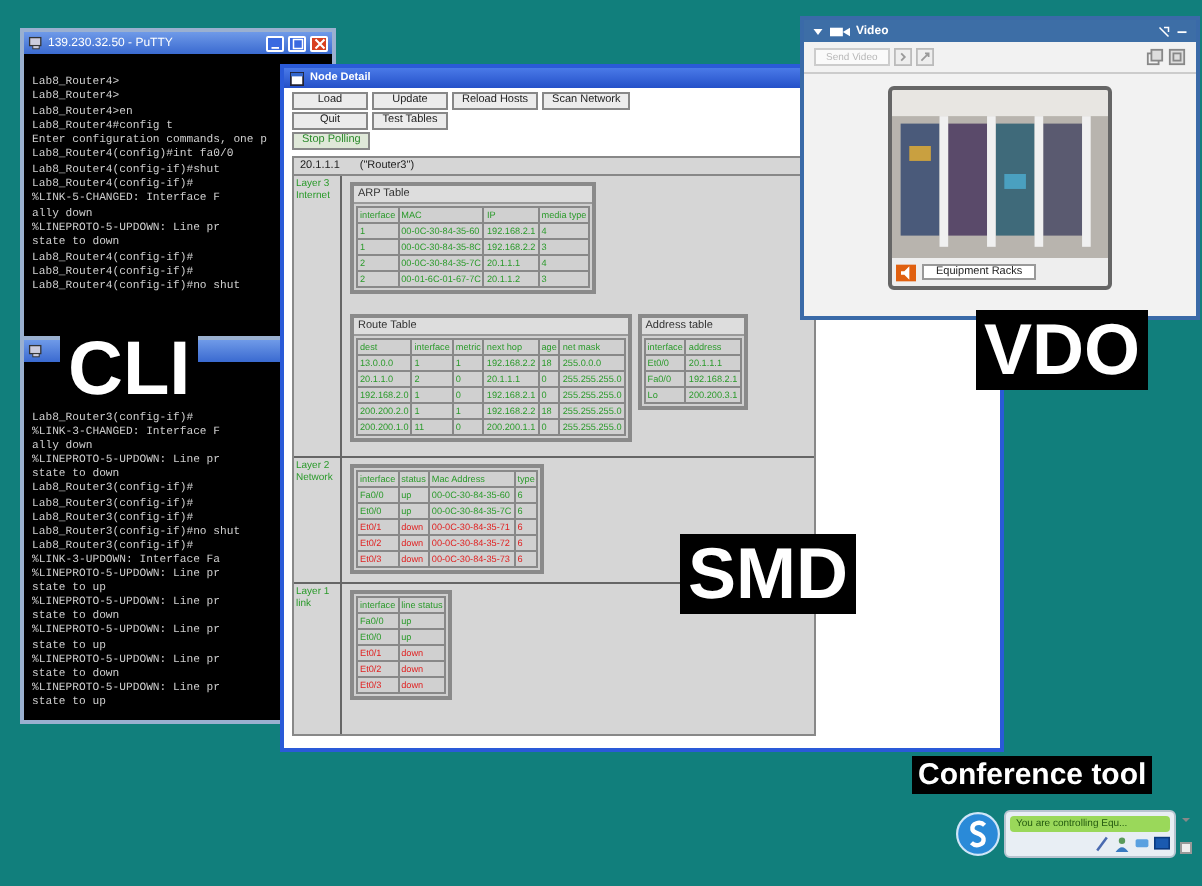 The height and width of the screenshot is (886, 1202). What do you see at coordinates (1032, 775) in the screenshot?
I see `callout-label: Conference tool` at bounding box center [1032, 775].